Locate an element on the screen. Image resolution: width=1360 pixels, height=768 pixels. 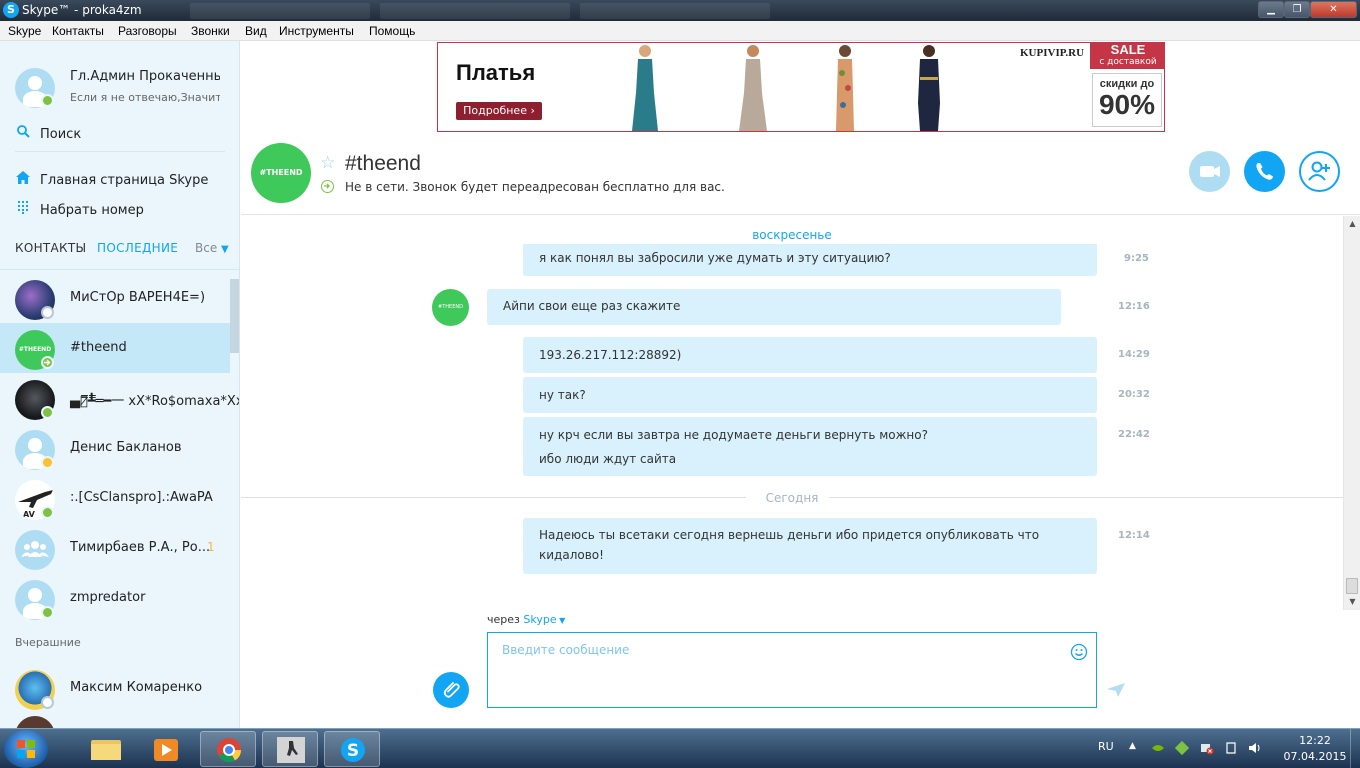
message-scrollbar: ▲ ▼ is located at coordinates (1351, 413).